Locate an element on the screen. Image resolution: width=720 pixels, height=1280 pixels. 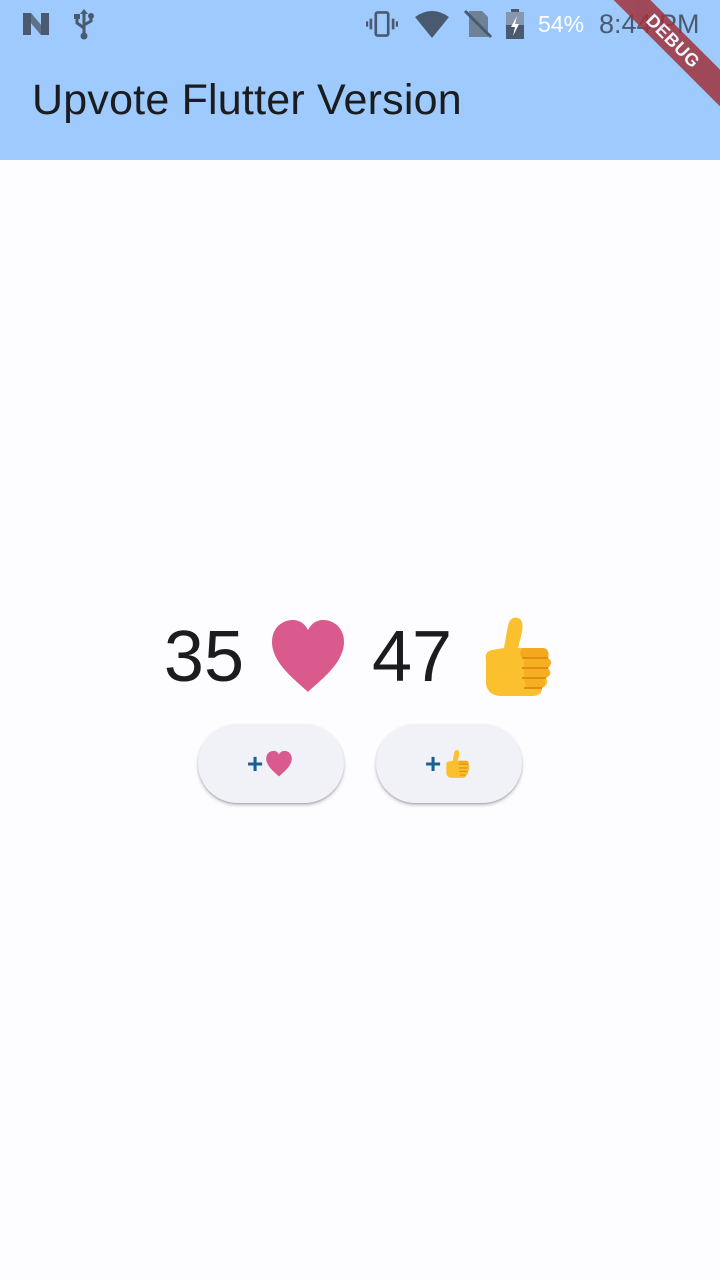
thumbs-count: 47 is located at coordinates (412, 657).